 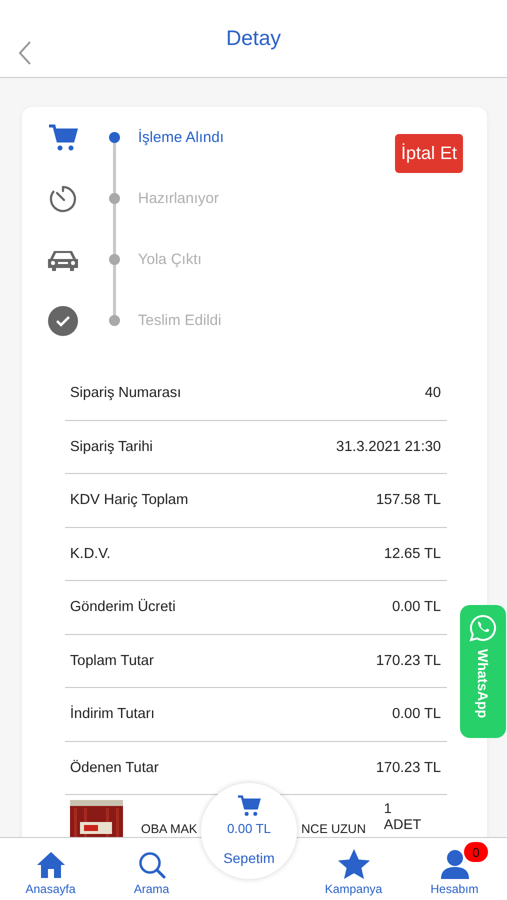 I want to click on nav-tab: Kampanya, so click(x=353, y=869).